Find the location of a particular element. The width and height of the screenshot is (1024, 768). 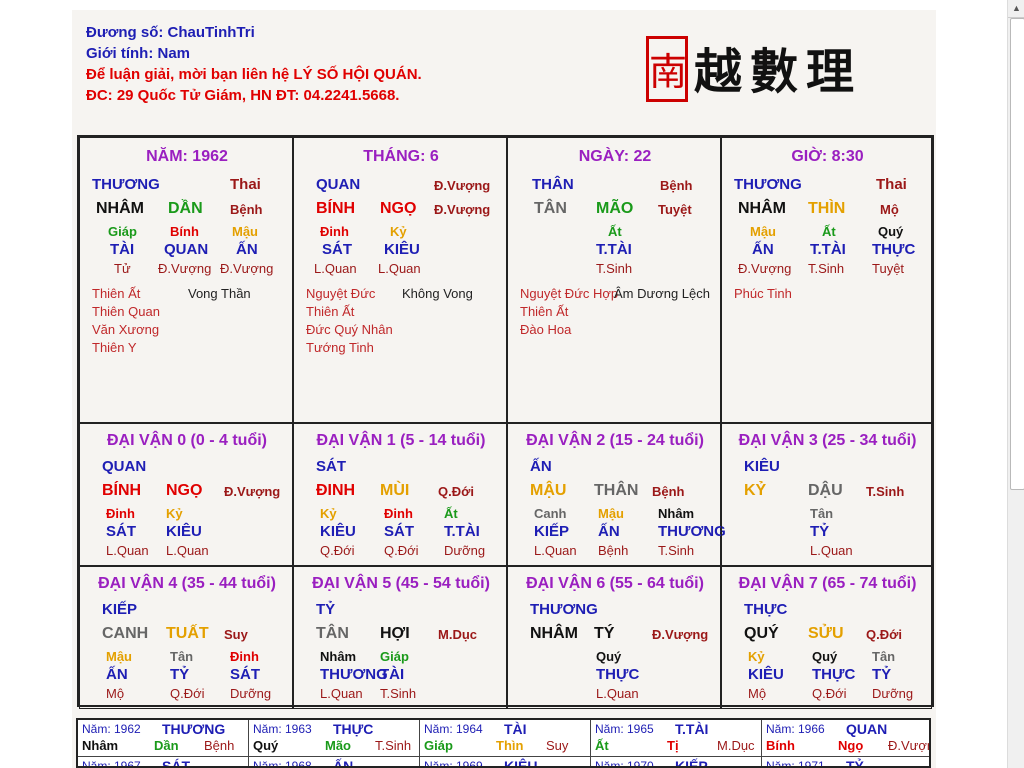

star: Thiên Y is located at coordinates (114, 347).